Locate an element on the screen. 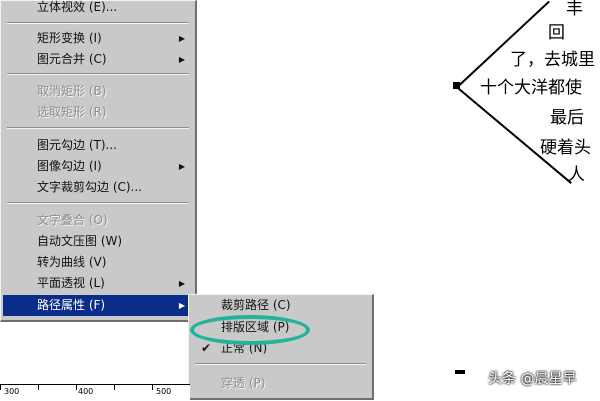 The width and height of the screenshot is (600, 401). menu-item-label: 路径属性 (F) is located at coordinates (71, 305).